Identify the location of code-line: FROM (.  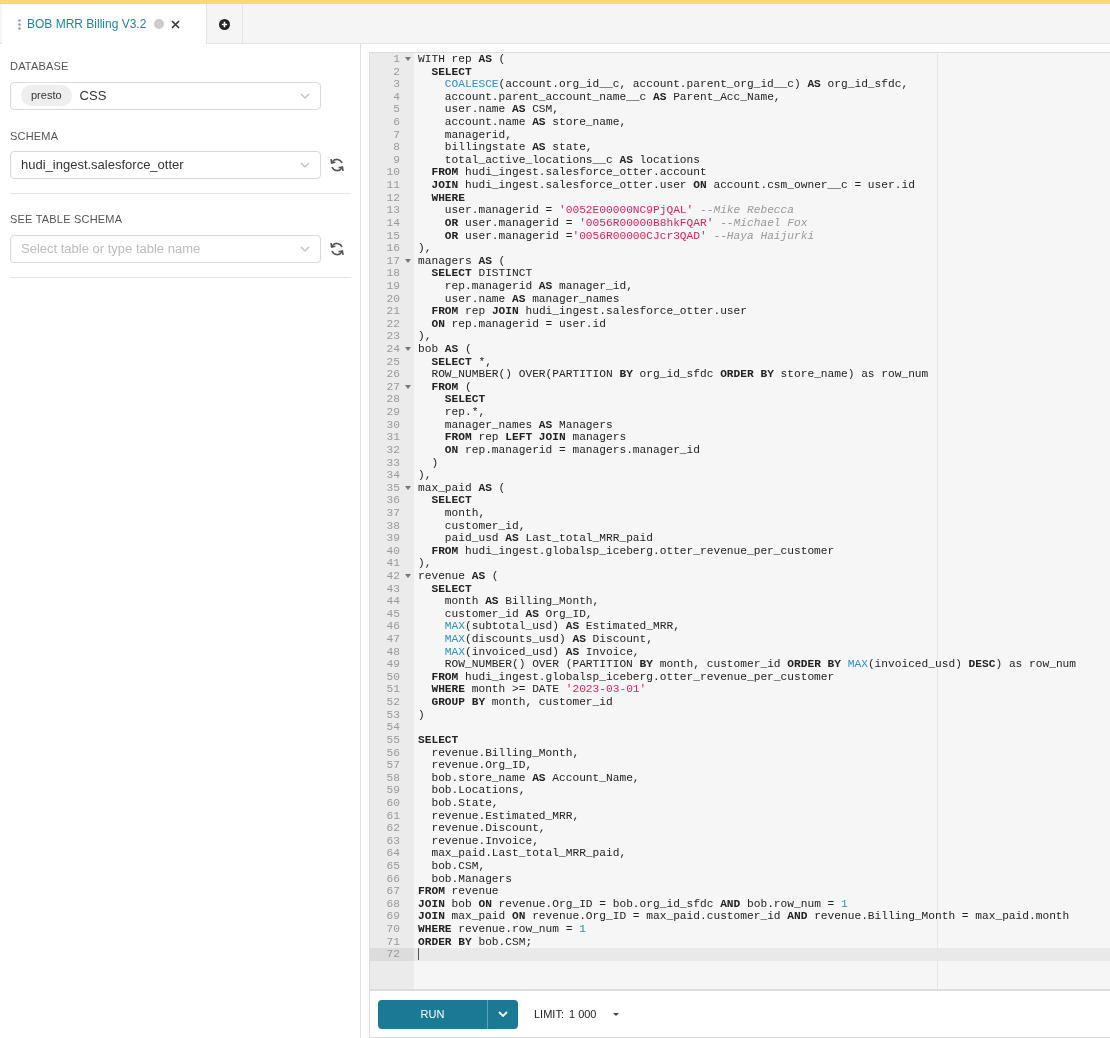
(451, 386).